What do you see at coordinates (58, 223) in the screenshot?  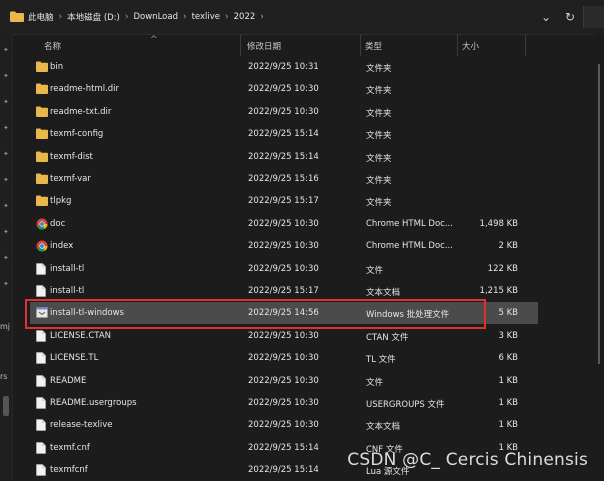 I see `file-name: doc` at bounding box center [58, 223].